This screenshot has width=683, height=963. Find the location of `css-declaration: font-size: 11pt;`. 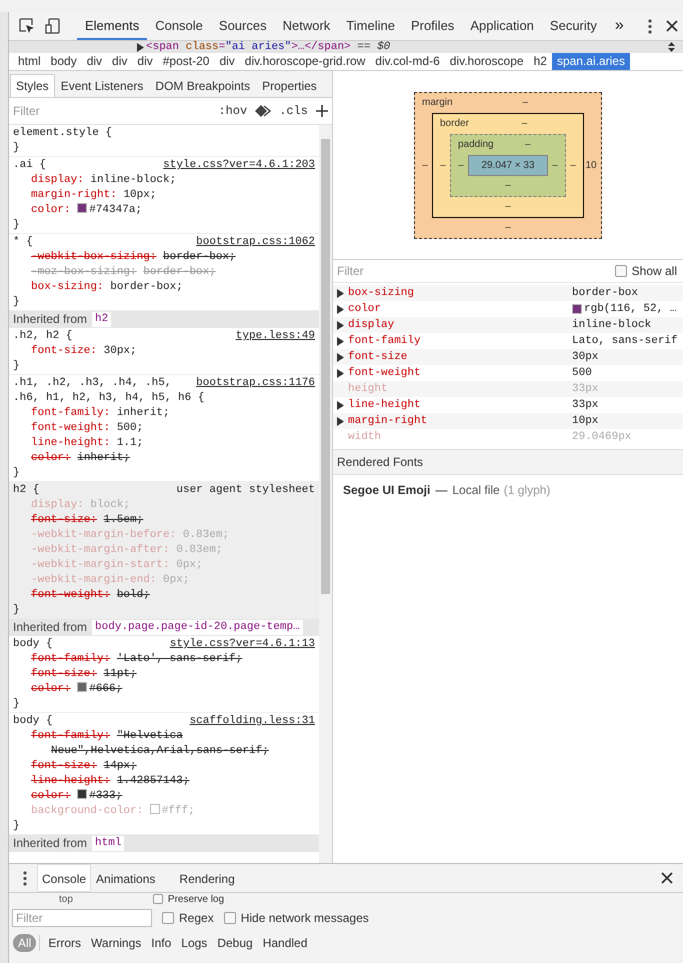

css-declaration: font-size: 11pt; is located at coordinates (164, 674).